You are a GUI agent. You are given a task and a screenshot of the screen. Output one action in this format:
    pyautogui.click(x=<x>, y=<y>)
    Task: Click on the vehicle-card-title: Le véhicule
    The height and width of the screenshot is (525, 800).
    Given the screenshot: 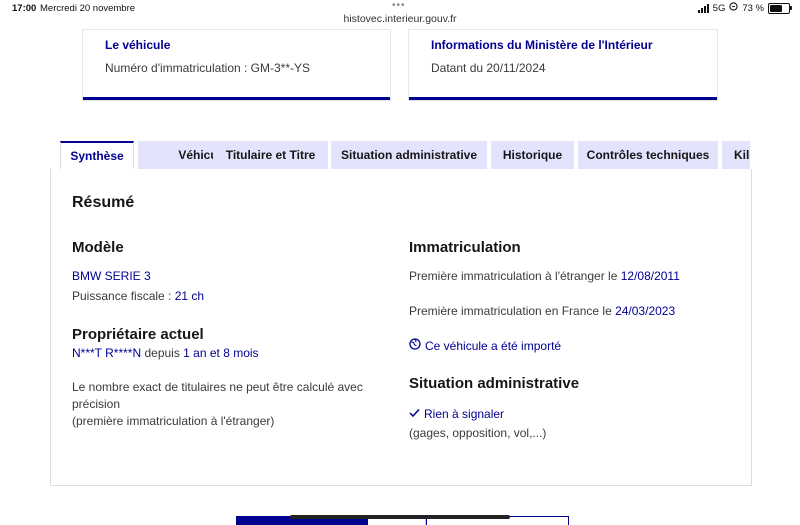 What is the action you would take?
    pyautogui.click(x=138, y=45)
    